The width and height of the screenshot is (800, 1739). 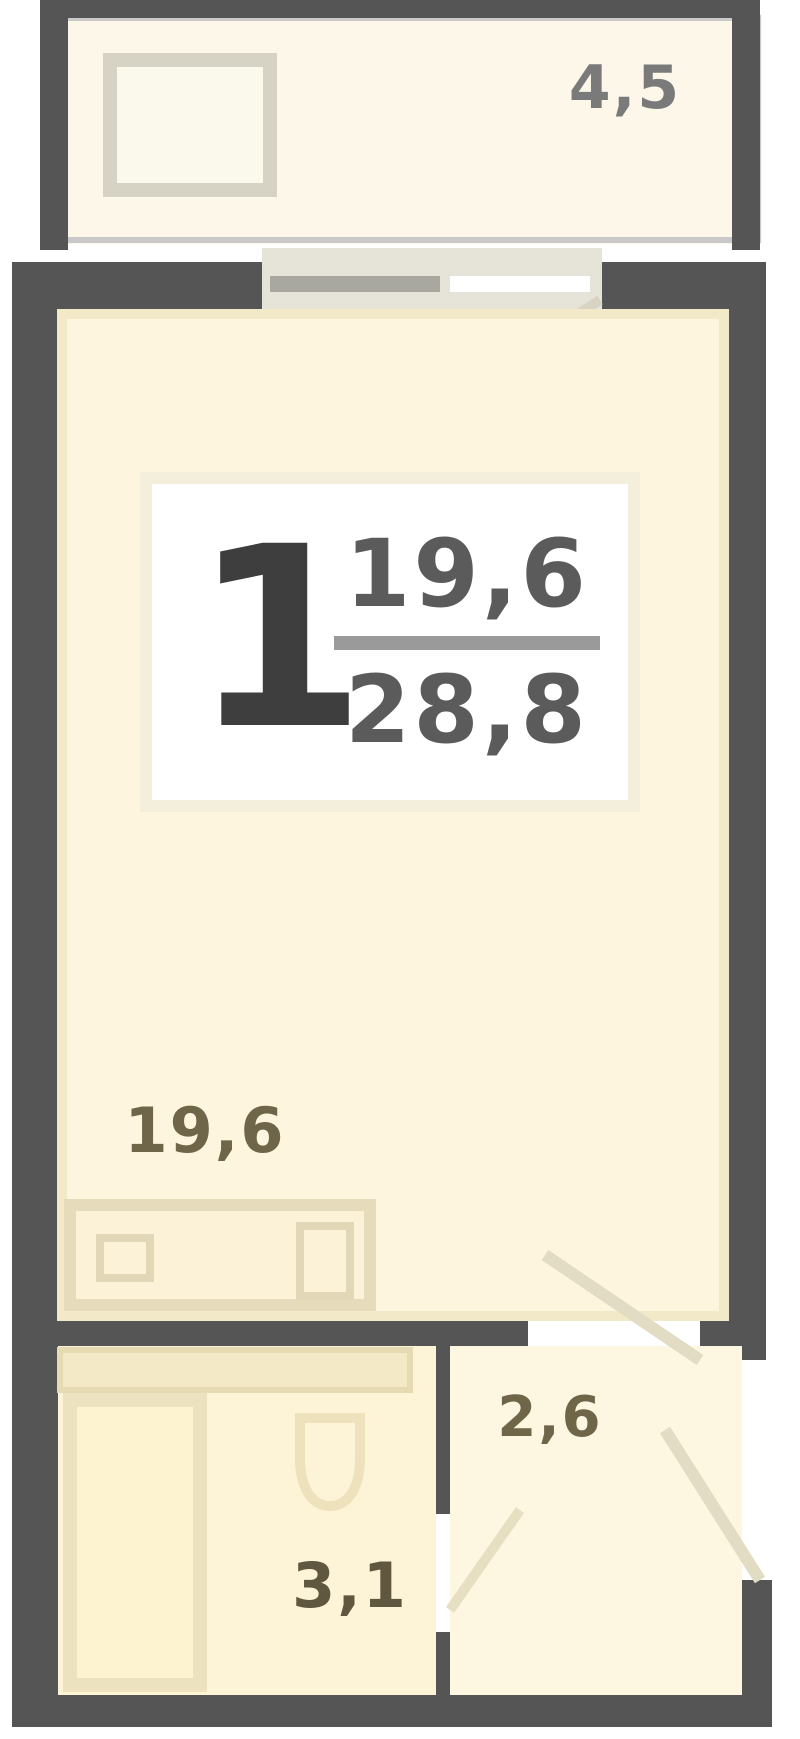 What do you see at coordinates (135, 1542) in the screenshot?
I see `bathtub` at bounding box center [135, 1542].